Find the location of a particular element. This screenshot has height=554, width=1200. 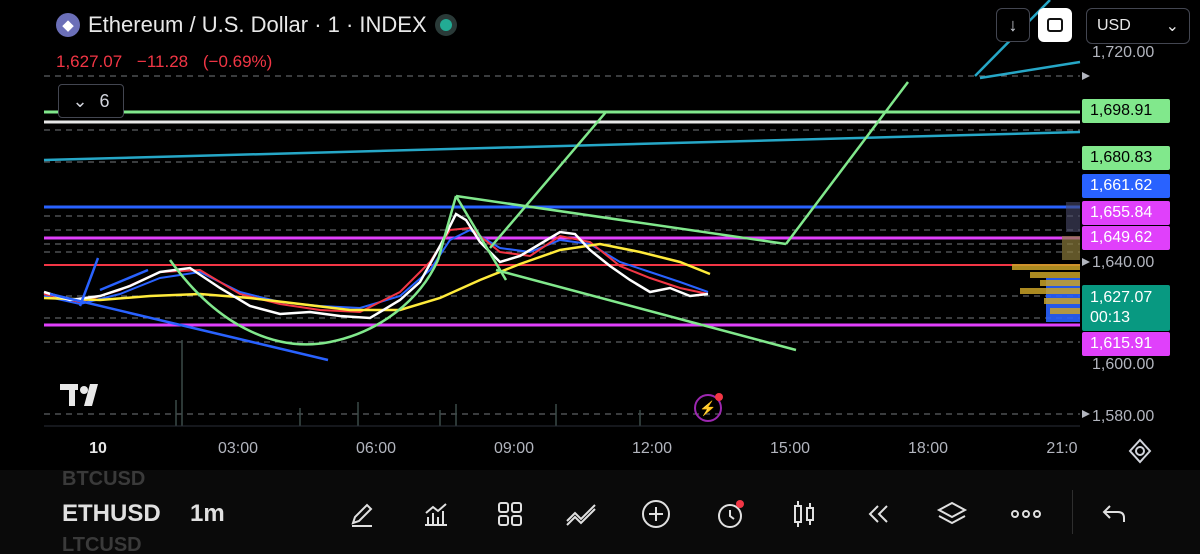

price-tag-1680: 1,680.83 is located at coordinates (1126, 158).